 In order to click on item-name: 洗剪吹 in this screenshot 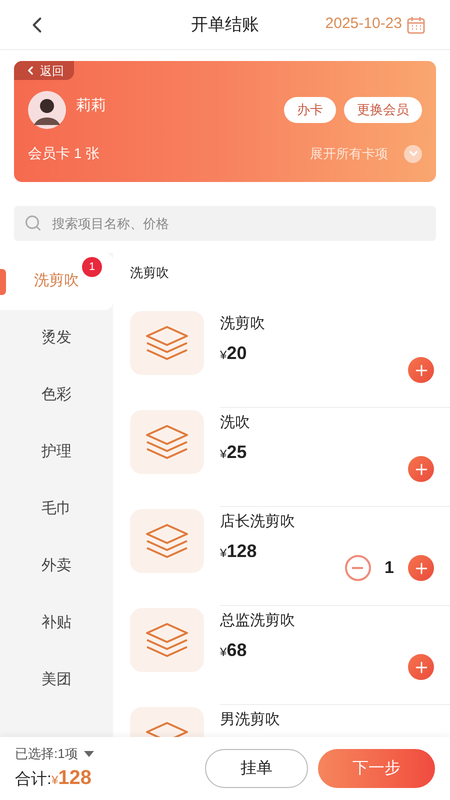, I will do `click(243, 324)`.